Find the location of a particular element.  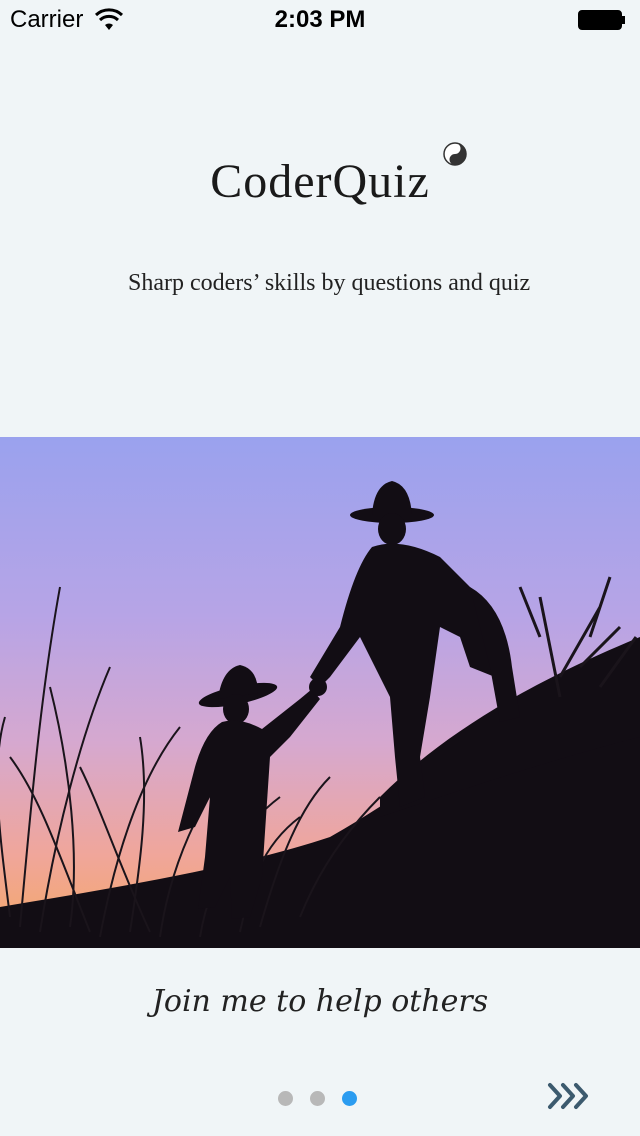

chevrons-right-icon is located at coordinates (568, 1096).